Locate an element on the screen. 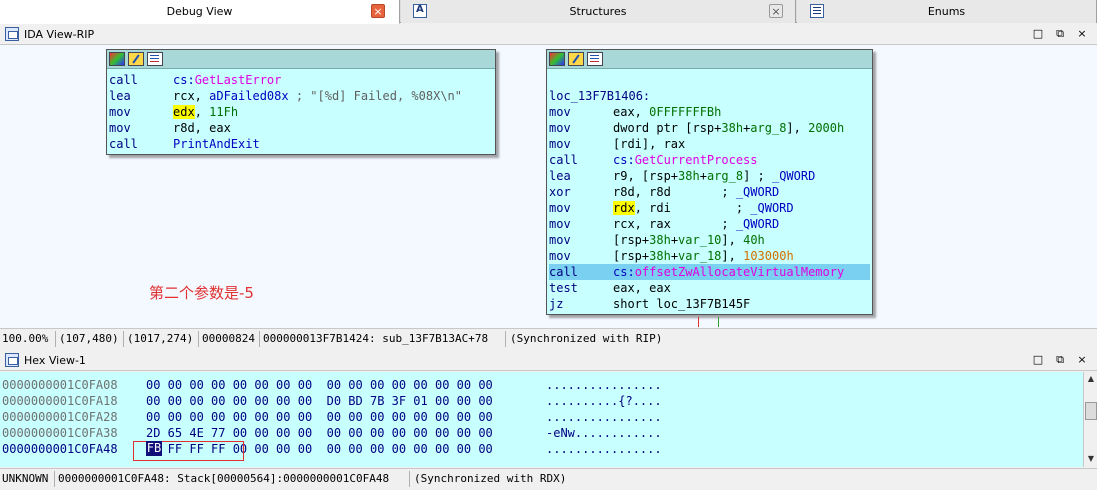  annotation-text: 第二个参数是-5 is located at coordinates (201, 293).